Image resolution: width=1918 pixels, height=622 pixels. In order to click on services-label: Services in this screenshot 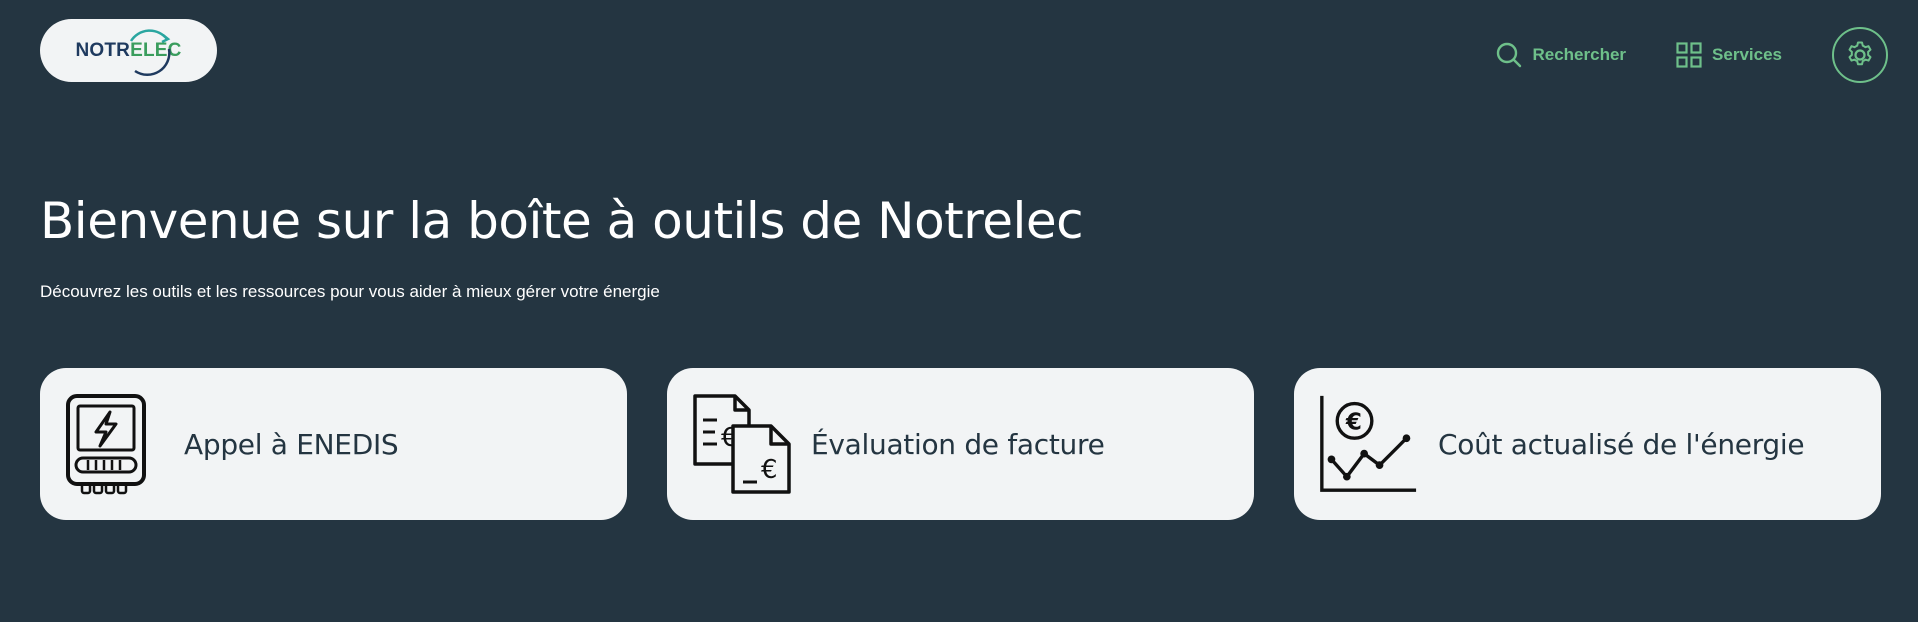, I will do `click(1747, 54)`.